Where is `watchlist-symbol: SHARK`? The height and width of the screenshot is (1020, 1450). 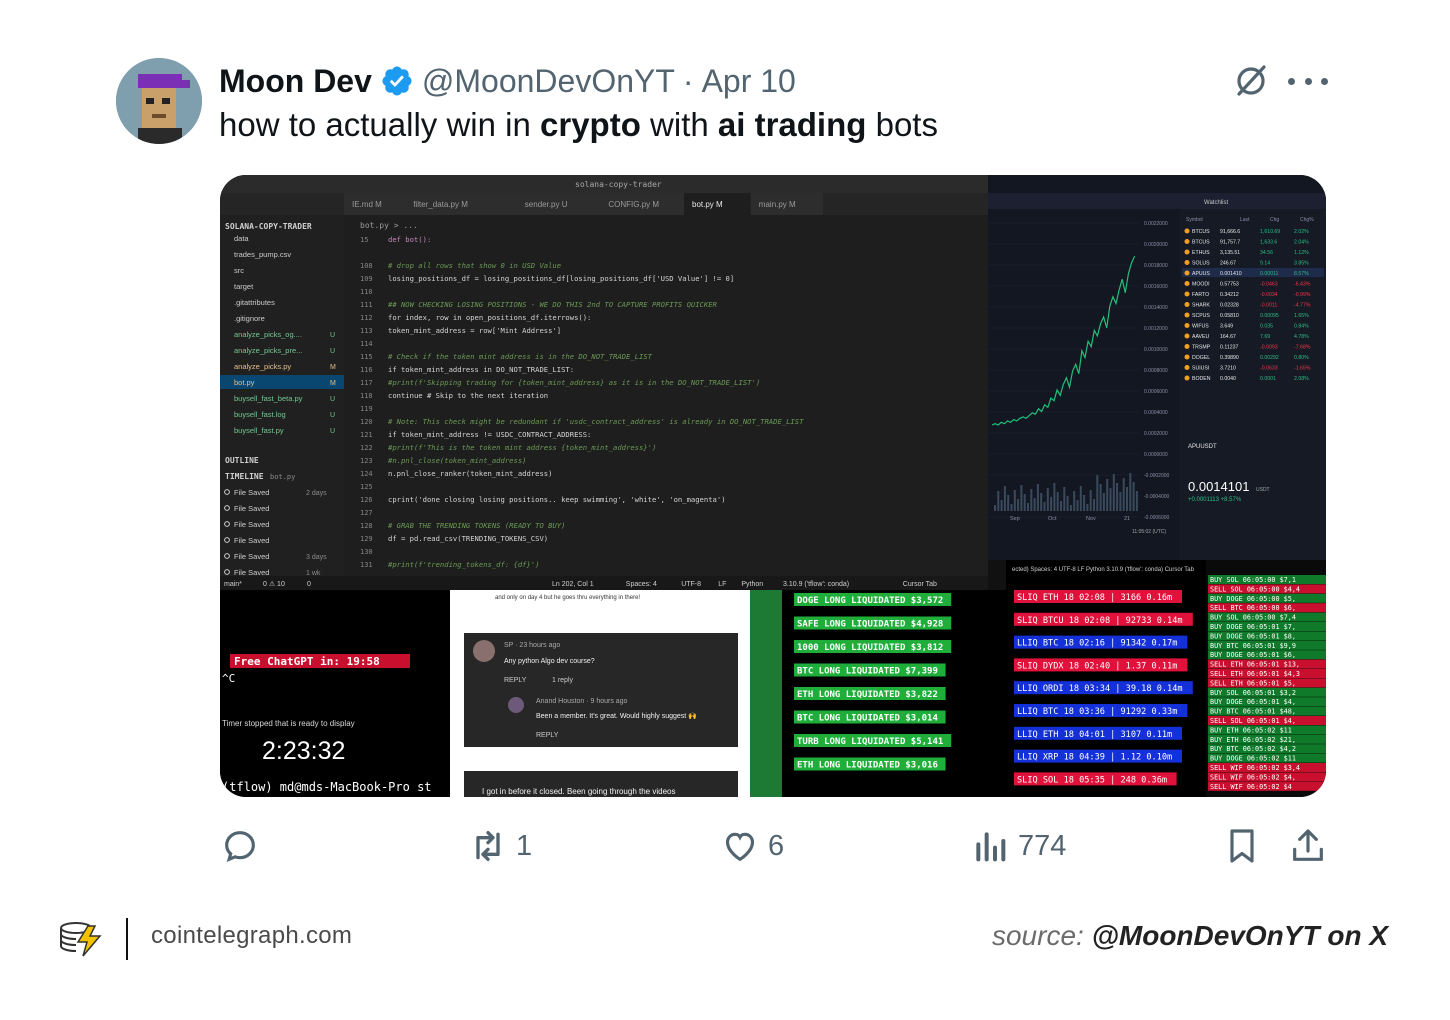 watchlist-symbol: SHARK is located at coordinates (1201, 306).